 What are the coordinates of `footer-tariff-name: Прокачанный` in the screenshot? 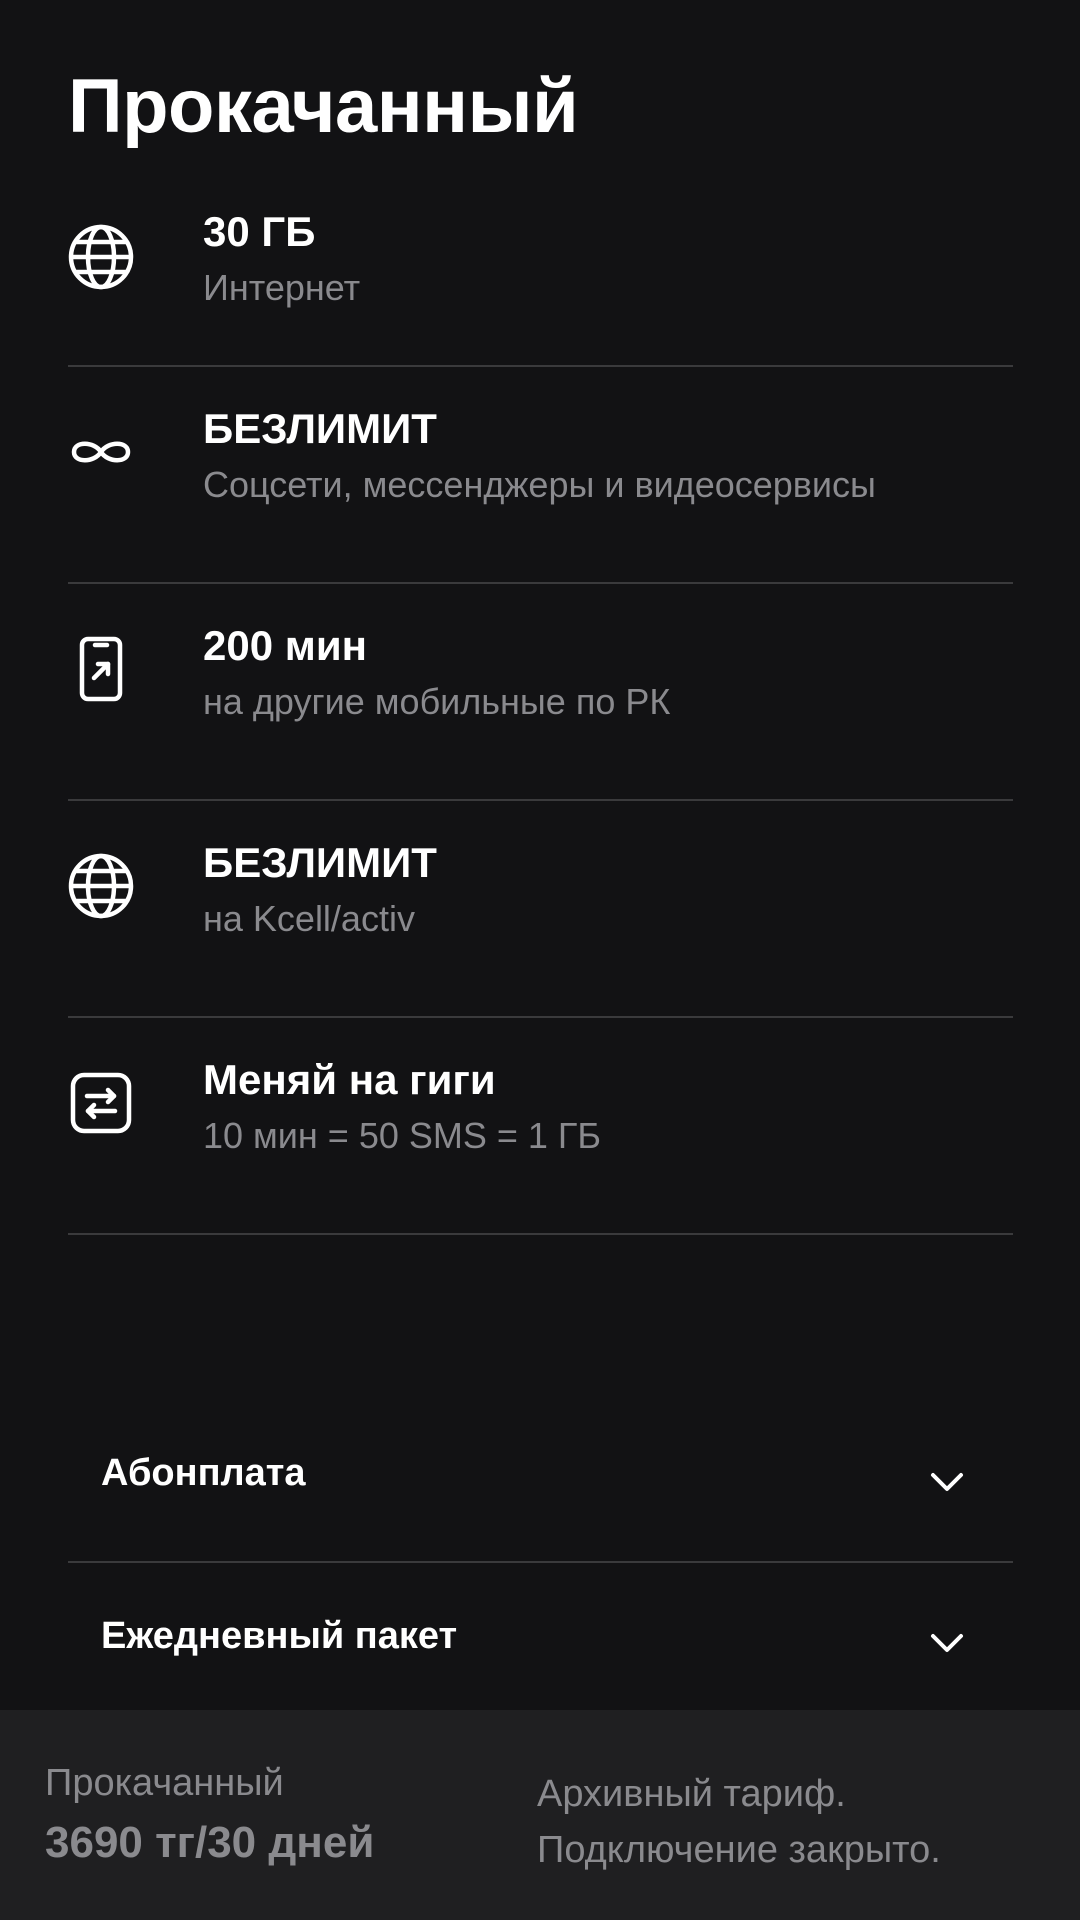 It's located at (164, 1783).